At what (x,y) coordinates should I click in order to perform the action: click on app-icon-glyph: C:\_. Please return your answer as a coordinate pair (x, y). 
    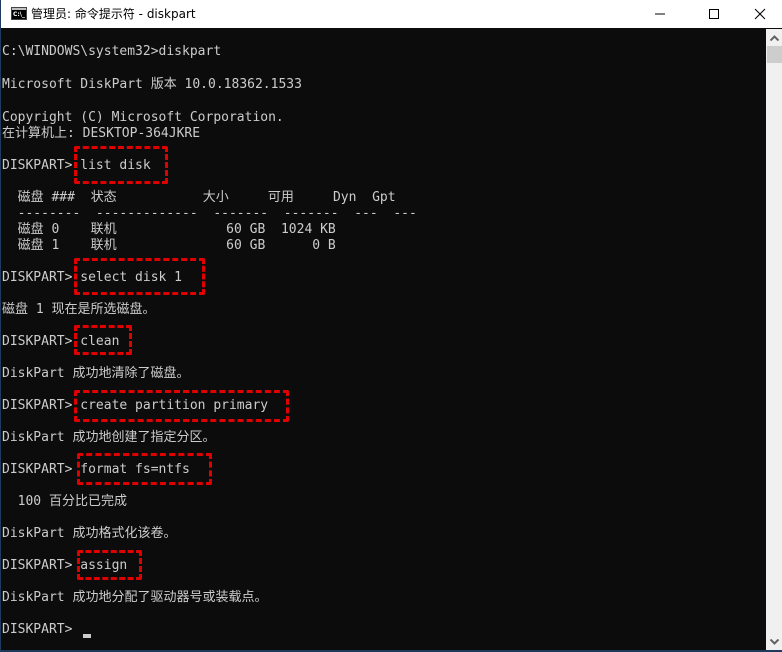
    Looking at the image, I should click on (19, 14).